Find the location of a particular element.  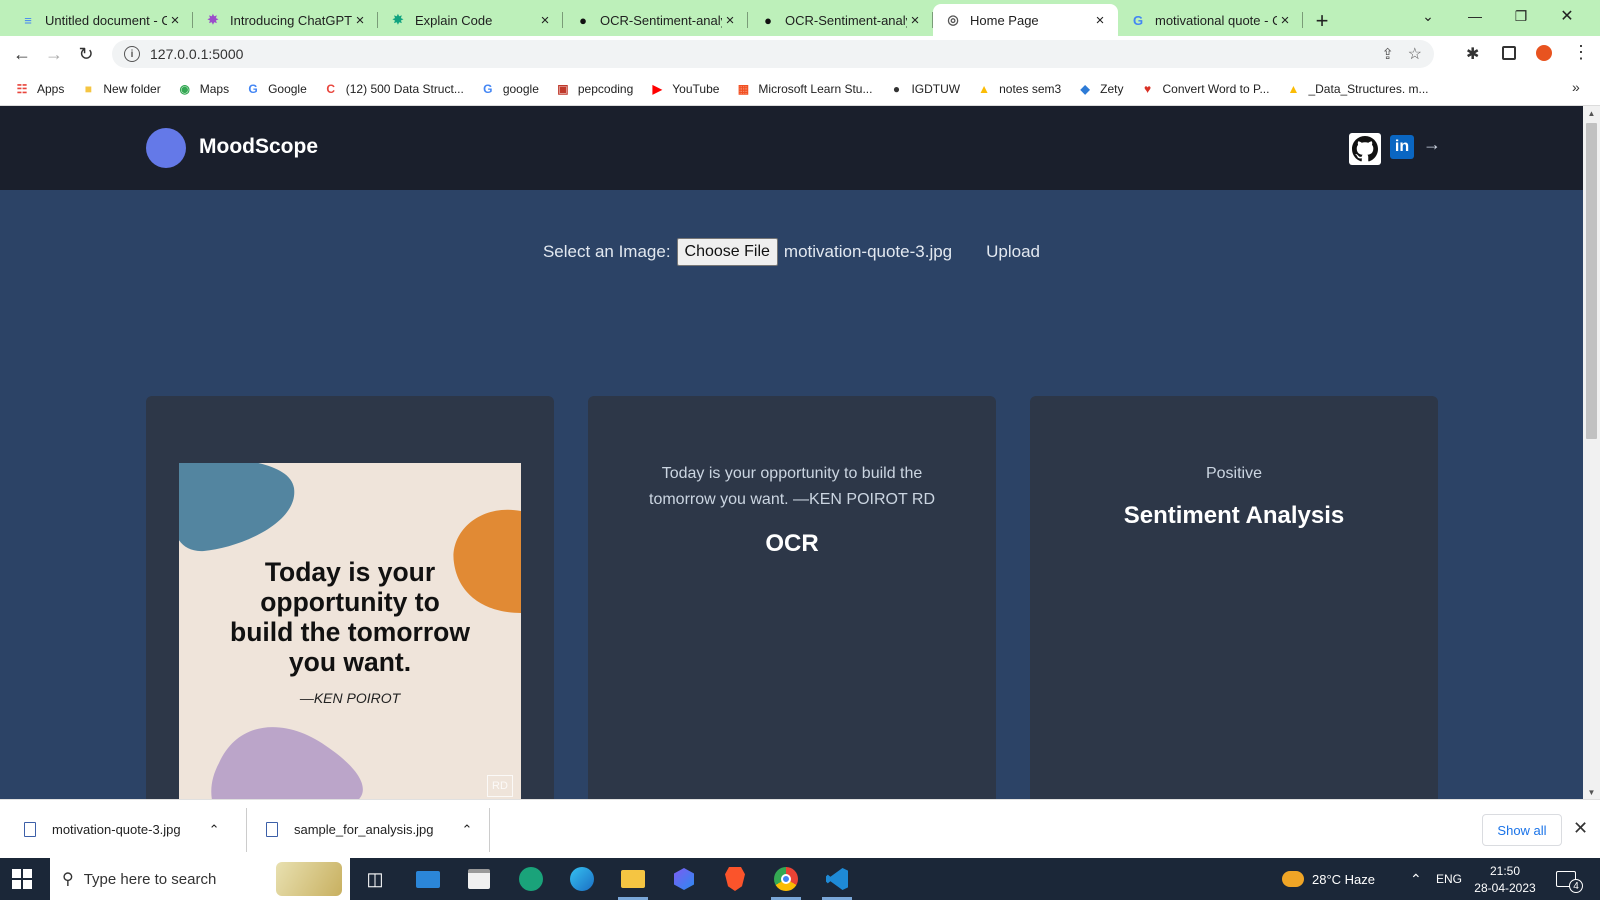

bookmark-item: ● IGDTUW is located at coordinates (924, 89).